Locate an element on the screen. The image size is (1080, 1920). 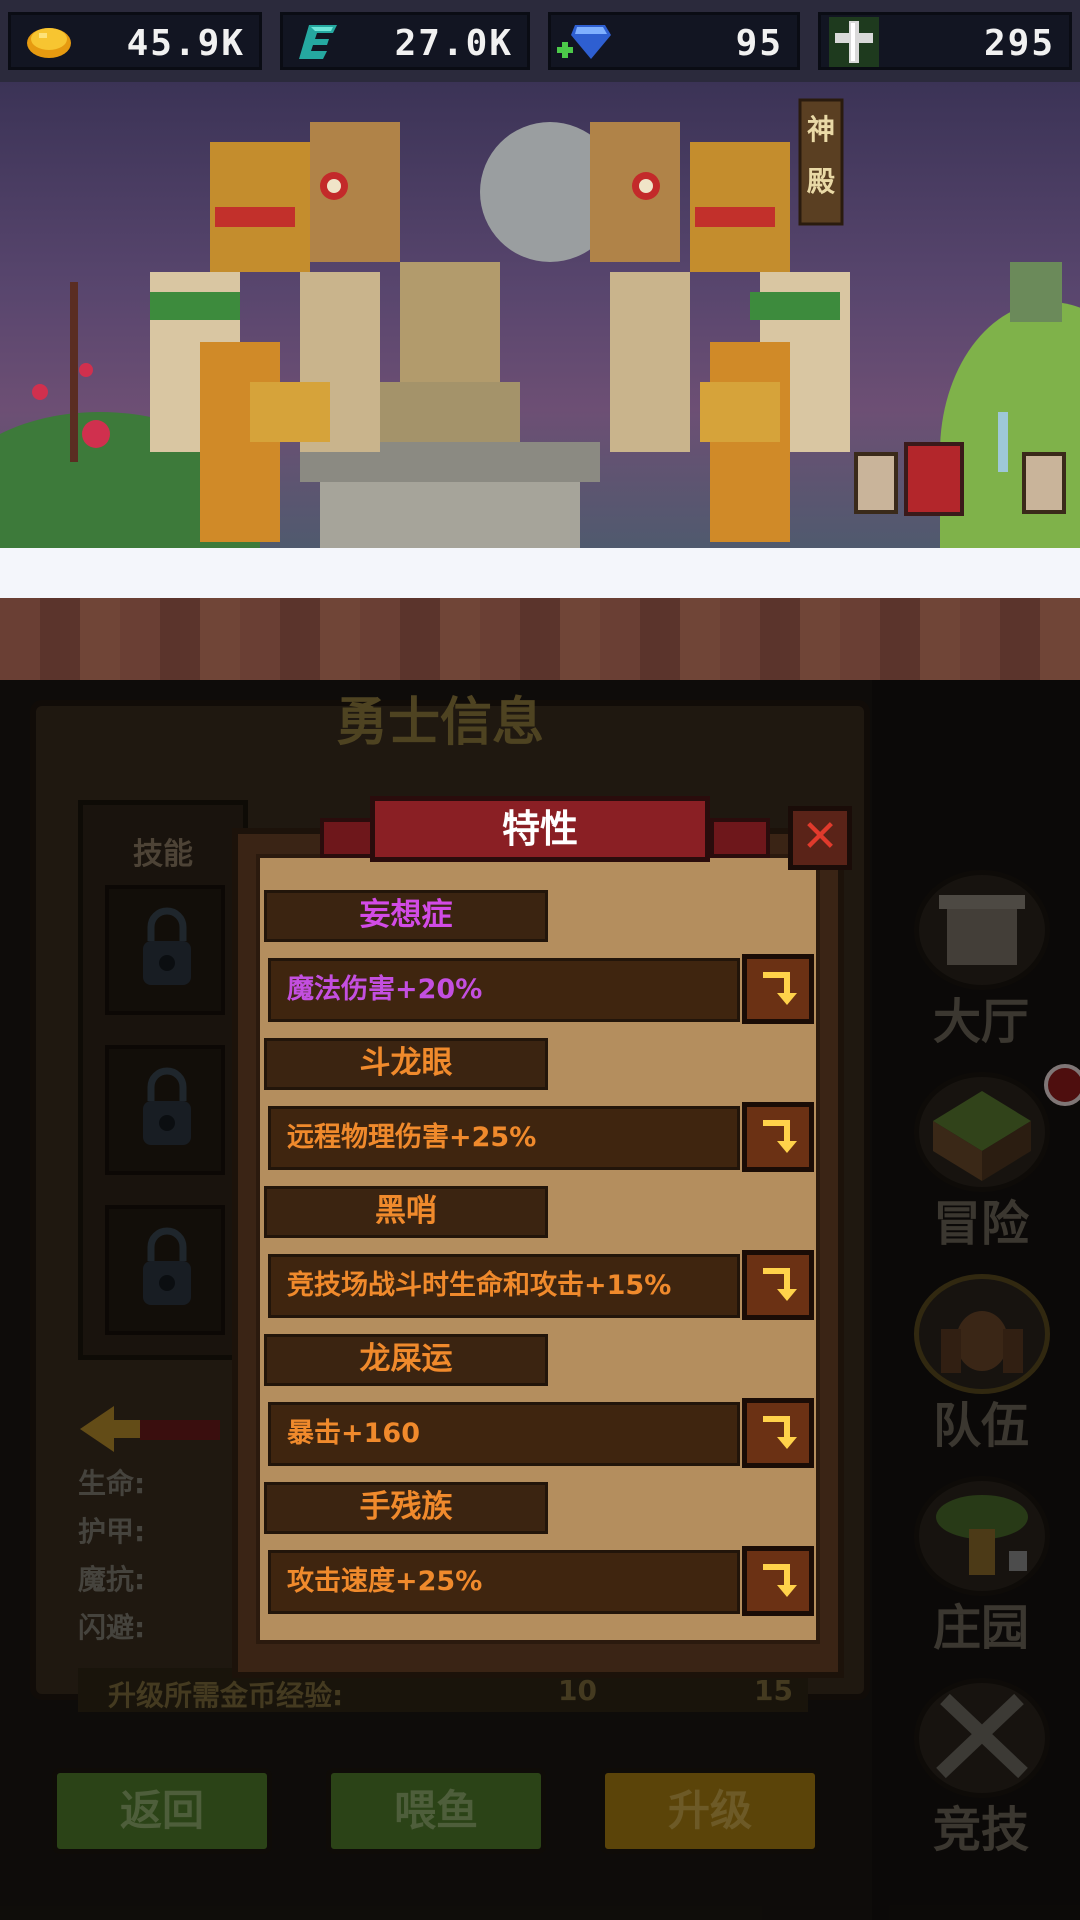
traits-popup-header: 特性 is located at coordinates (540, 829).